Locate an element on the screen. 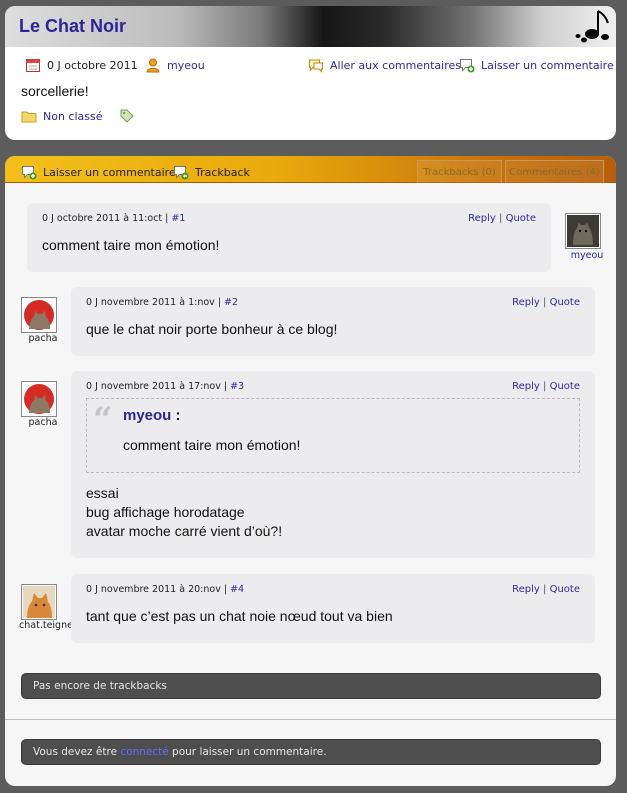  folder-icon is located at coordinates (29, 117).